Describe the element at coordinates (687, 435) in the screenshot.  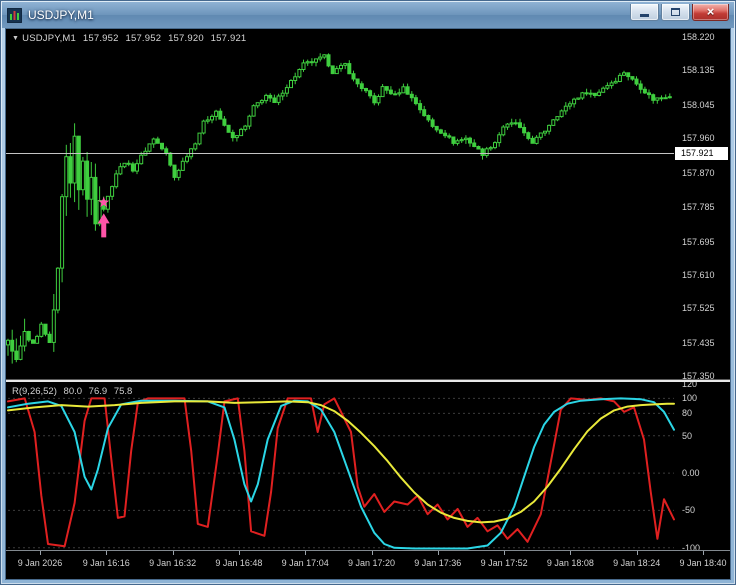
I see `indicator-axis-label: 50` at that location.